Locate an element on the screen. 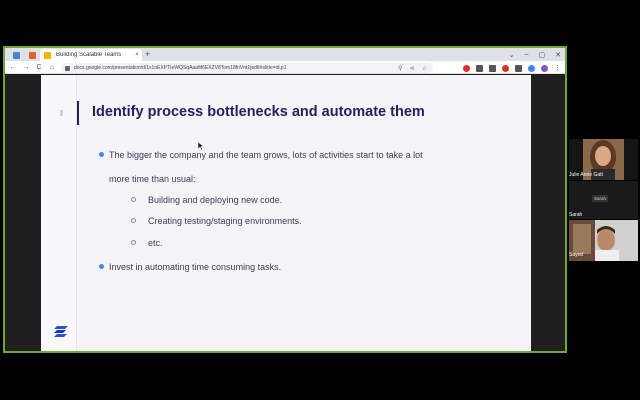 This screenshot has height=400, width=640. lock-icon is located at coordinates (67, 68).